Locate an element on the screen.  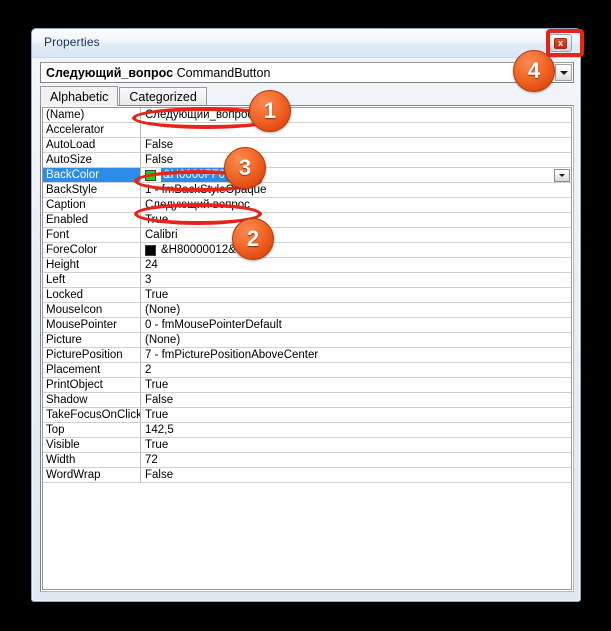
chevron-down-glyph is located at coordinates (562, 175).